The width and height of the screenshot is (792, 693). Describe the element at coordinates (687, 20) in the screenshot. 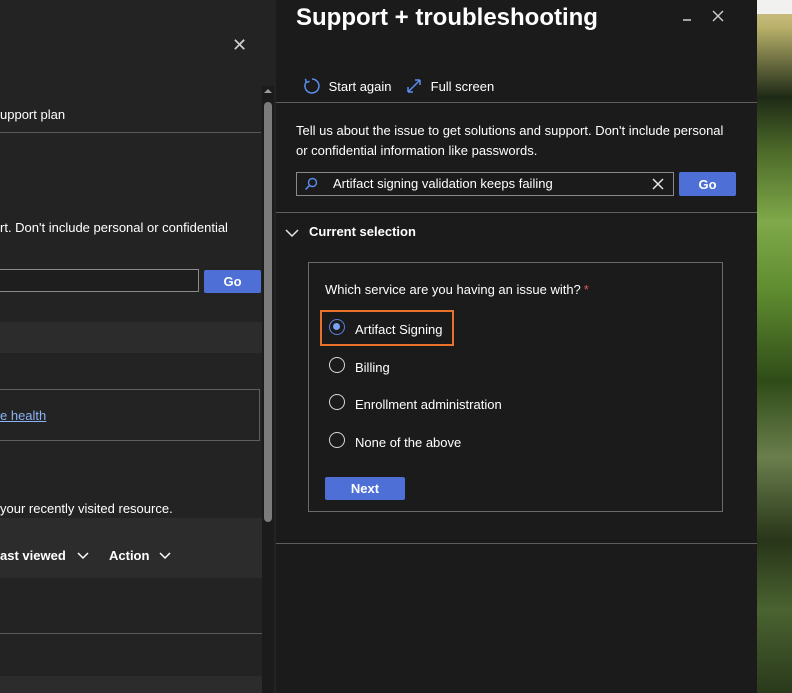

I see `minimize-icon` at that location.